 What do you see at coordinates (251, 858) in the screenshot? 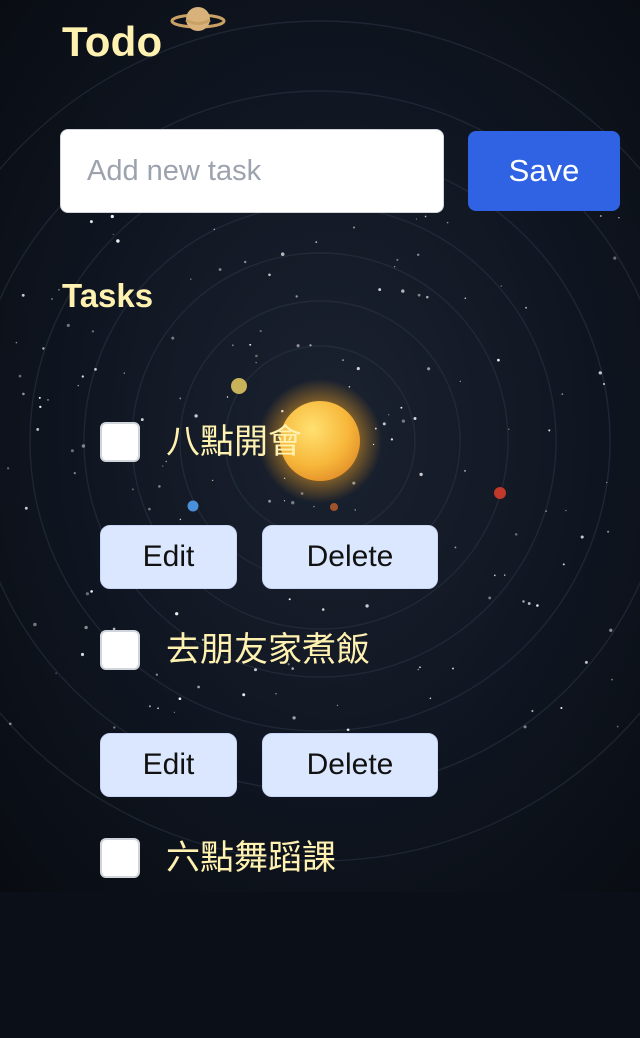
I see `task-text: 六點舞蹈課` at bounding box center [251, 858].